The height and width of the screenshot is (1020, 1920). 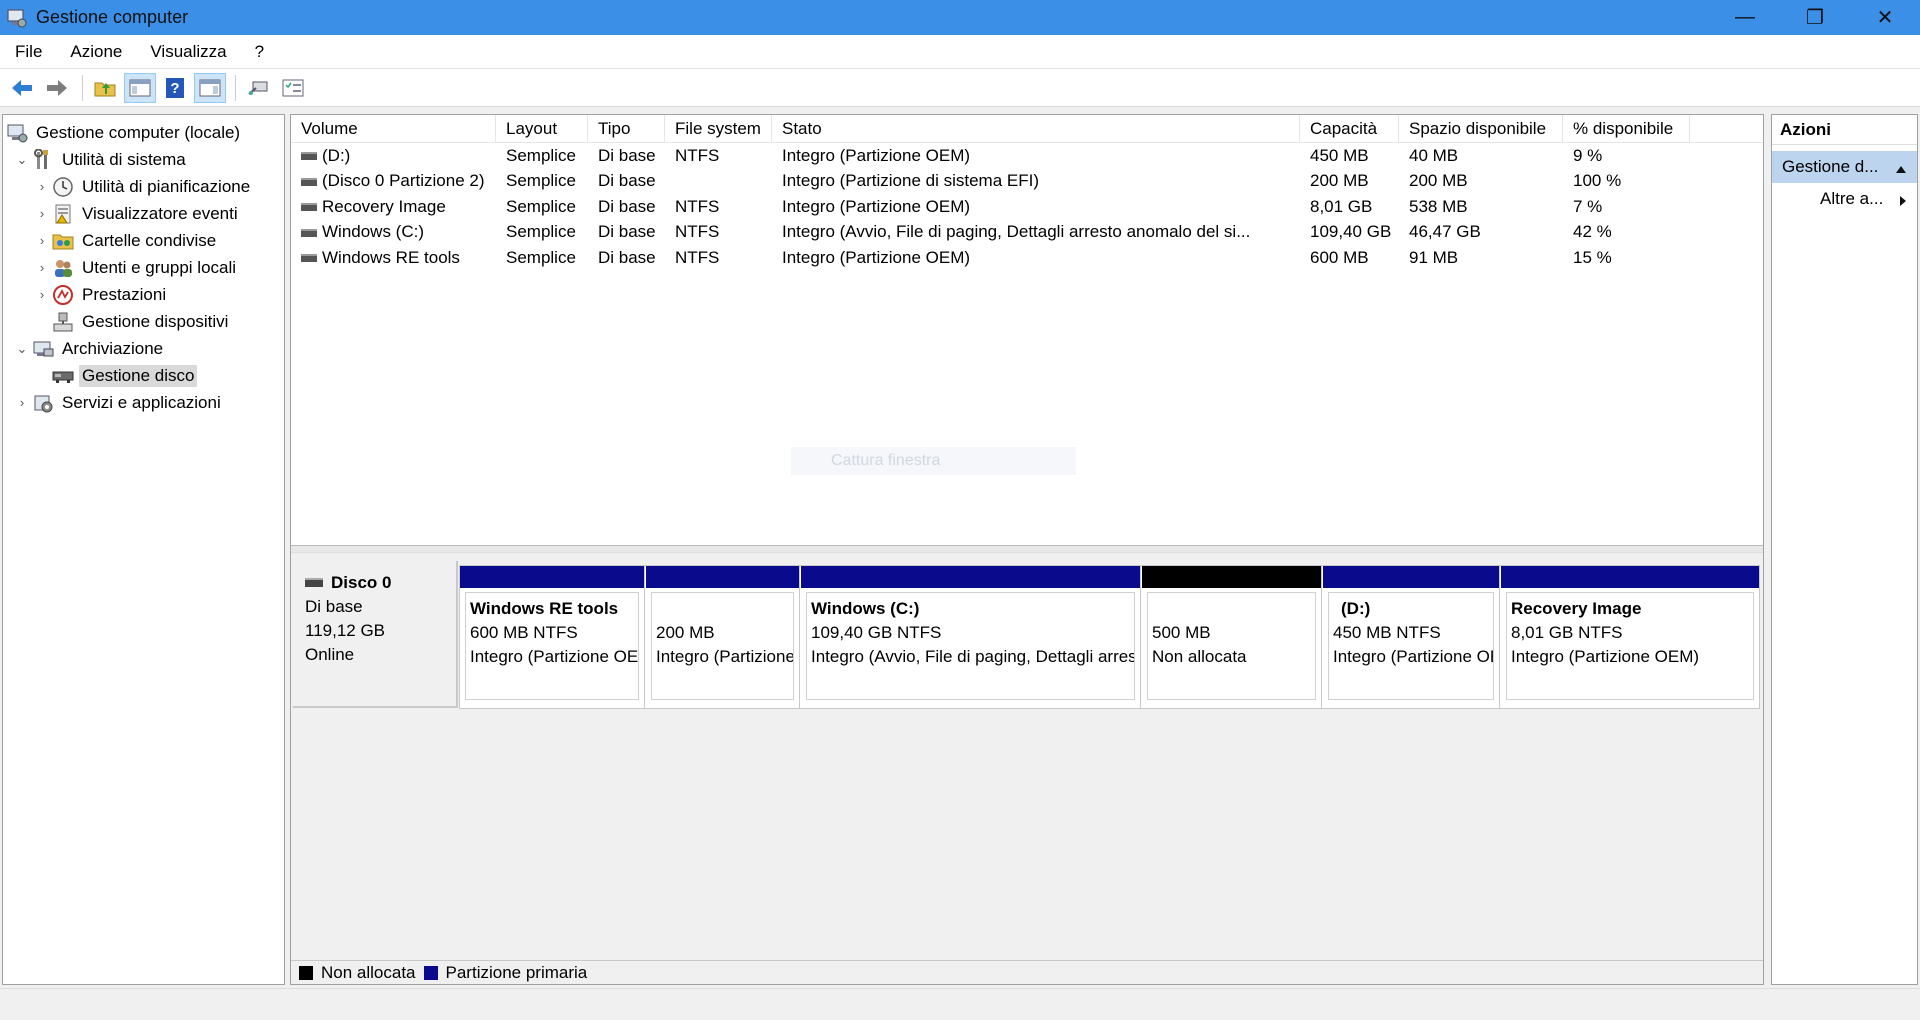 What do you see at coordinates (1745, 17) in the screenshot?
I see `minimize-button: —` at bounding box center [1745, 17].